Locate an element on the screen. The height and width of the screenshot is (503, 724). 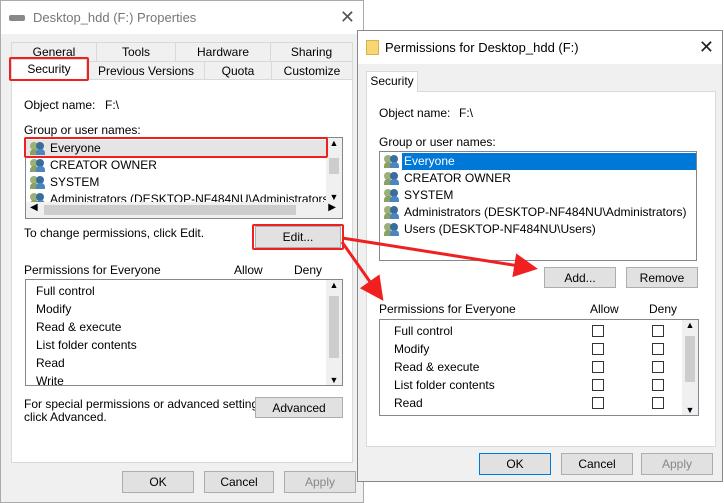
arrow-to-add is located at coordinates (439, 257).